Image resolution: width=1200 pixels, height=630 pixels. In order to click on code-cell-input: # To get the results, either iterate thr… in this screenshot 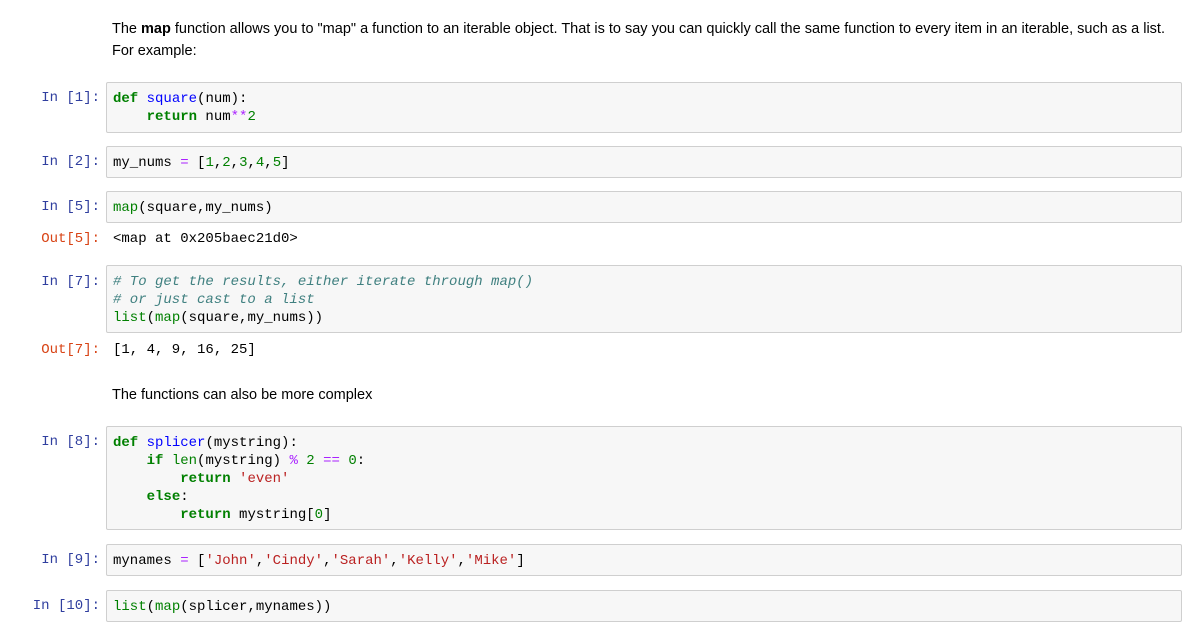, I will do `click(644, 299)`.